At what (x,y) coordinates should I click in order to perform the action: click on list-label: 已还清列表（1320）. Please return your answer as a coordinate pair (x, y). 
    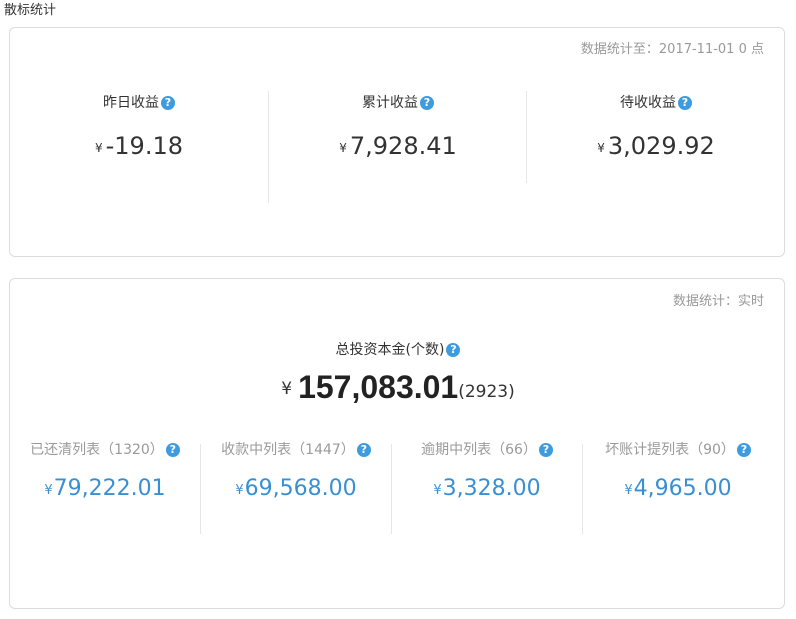
    Looking at the image, I should click on (97, 450).